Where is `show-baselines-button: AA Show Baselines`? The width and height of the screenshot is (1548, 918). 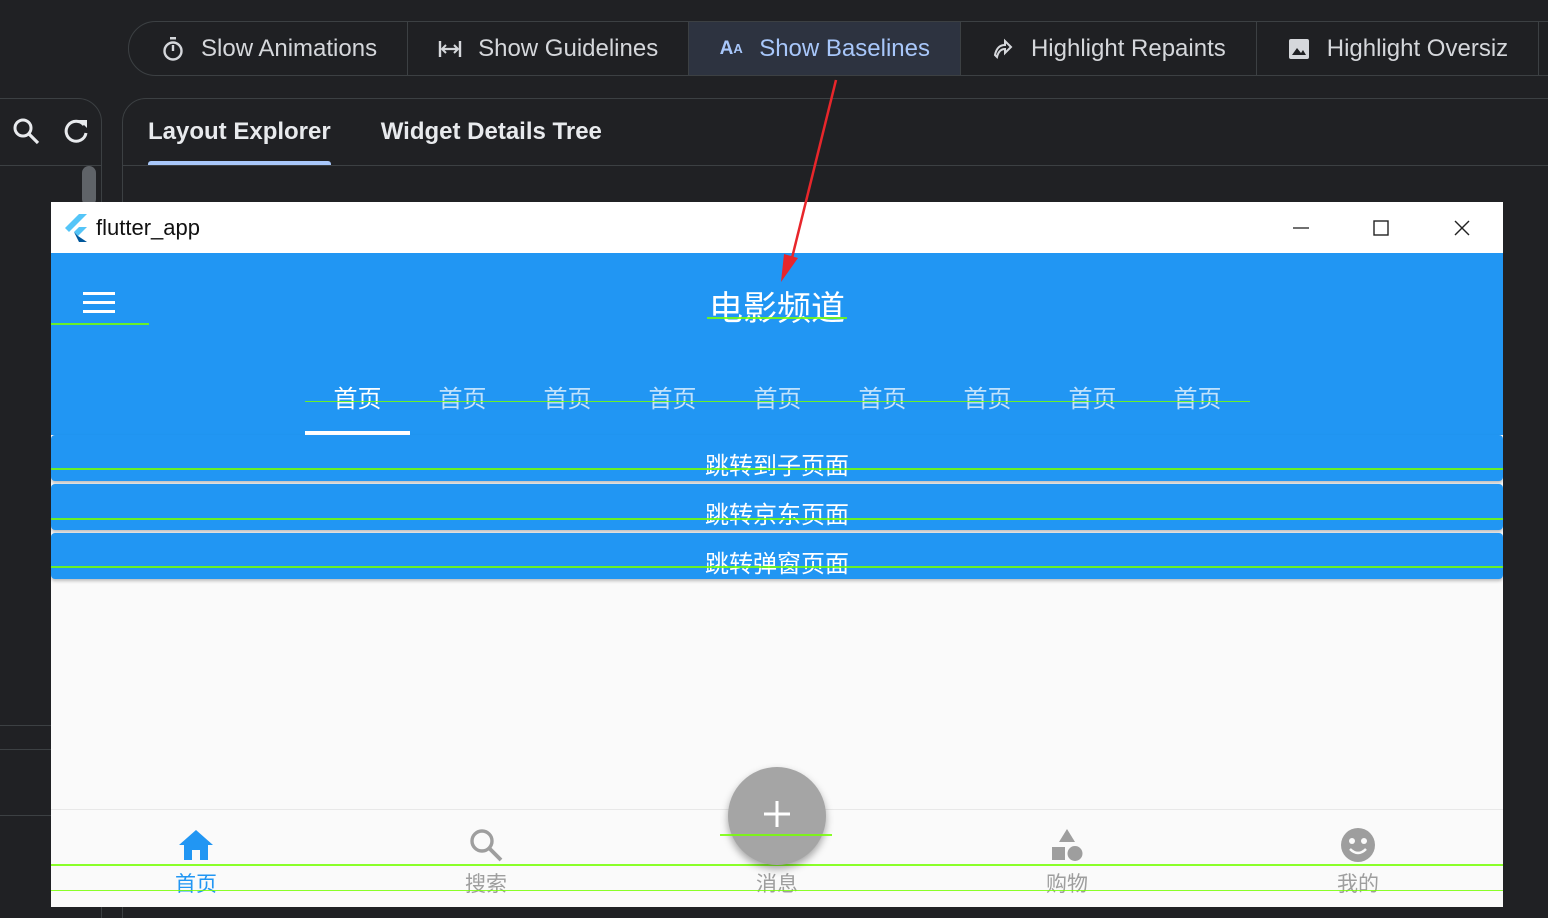 show-baselines-button: AA Show Baselines is located at coordinates (825, 48).